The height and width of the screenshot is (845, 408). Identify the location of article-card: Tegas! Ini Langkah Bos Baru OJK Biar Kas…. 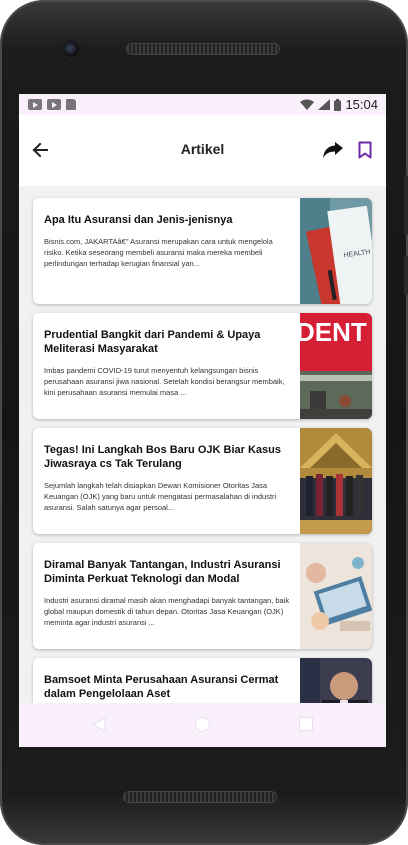
(202, 481).